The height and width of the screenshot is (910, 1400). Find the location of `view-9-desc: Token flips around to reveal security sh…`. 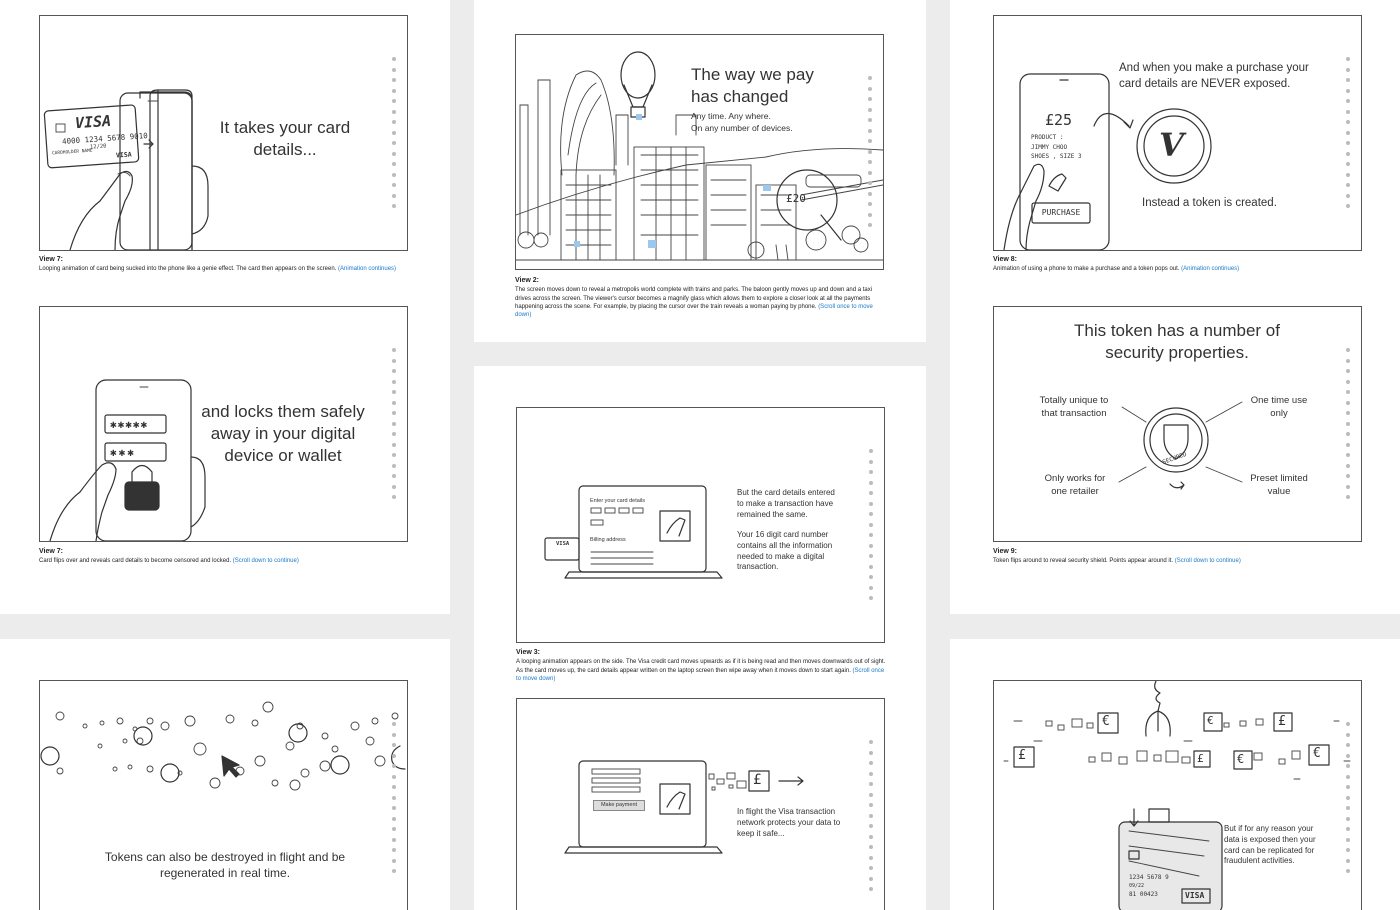

view-9-desc: Token flips around to reveal security sh… is located at coordinates (1083, 561).